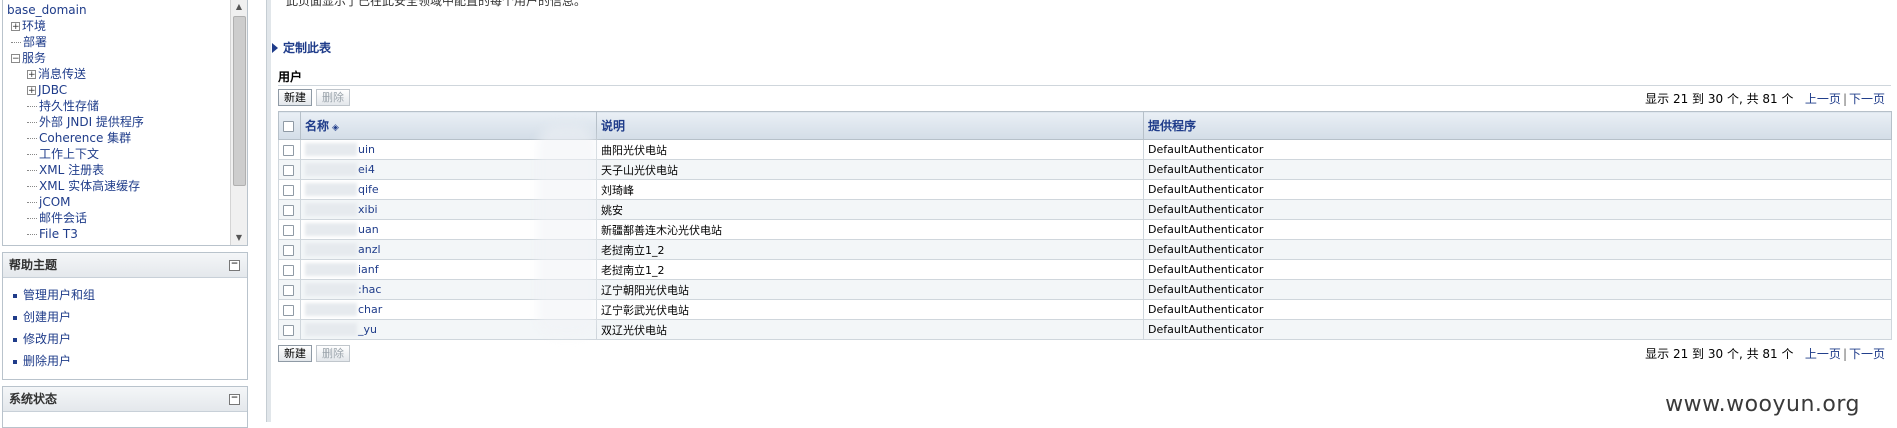 This screenshot has height=428, width=1897. I want to click on tree-item-label: 外部 JNDI 提供程序, so click(91, 122).